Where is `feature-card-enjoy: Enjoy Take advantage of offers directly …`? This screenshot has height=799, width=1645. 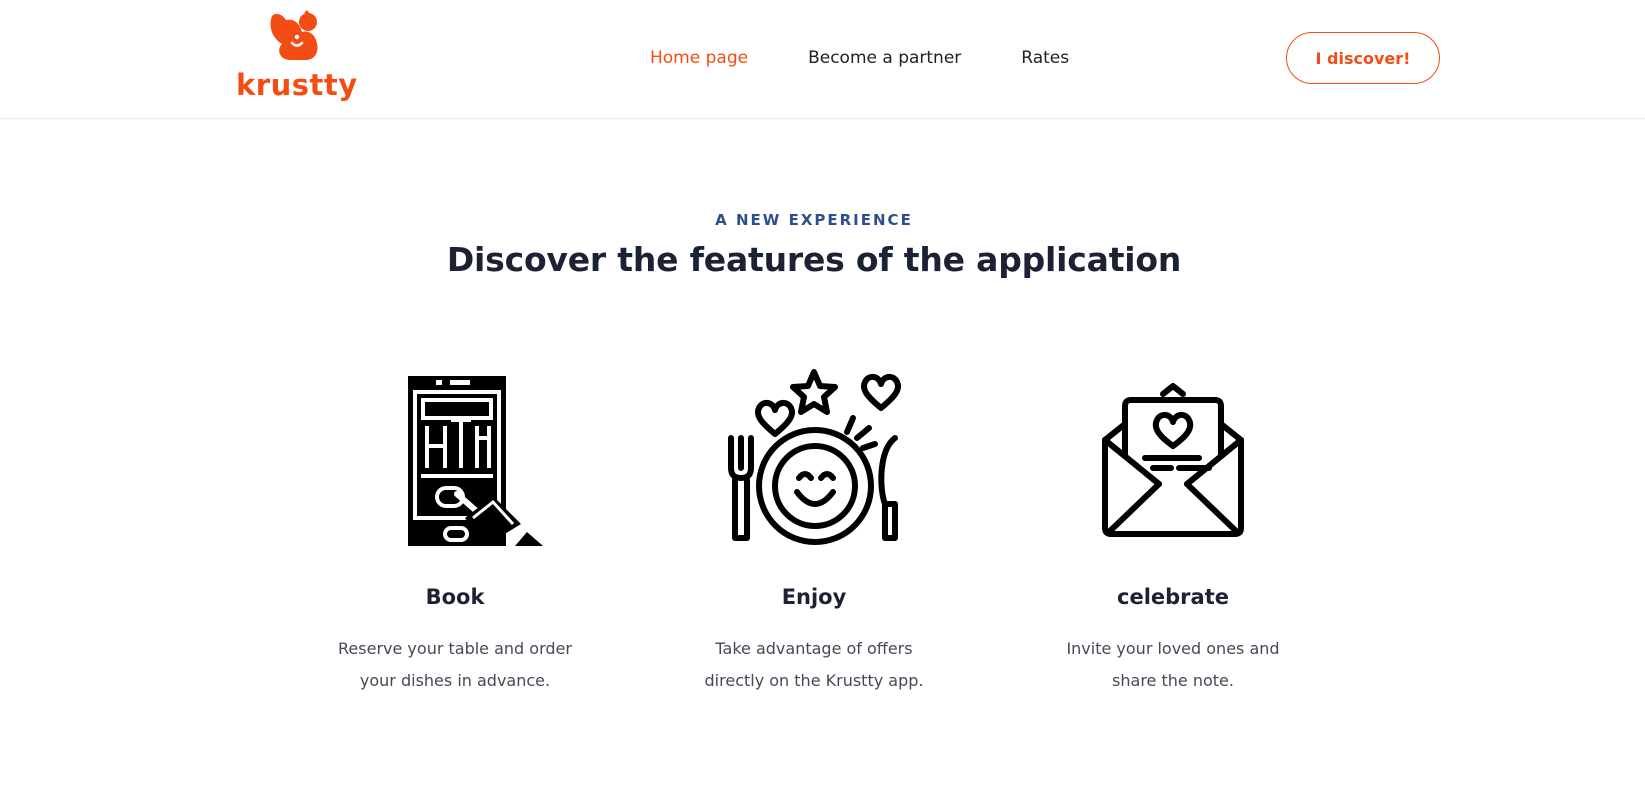 feature-card-enjoy: Enjoy Take advantage of offers directly … is located at coordinates (814, 529).